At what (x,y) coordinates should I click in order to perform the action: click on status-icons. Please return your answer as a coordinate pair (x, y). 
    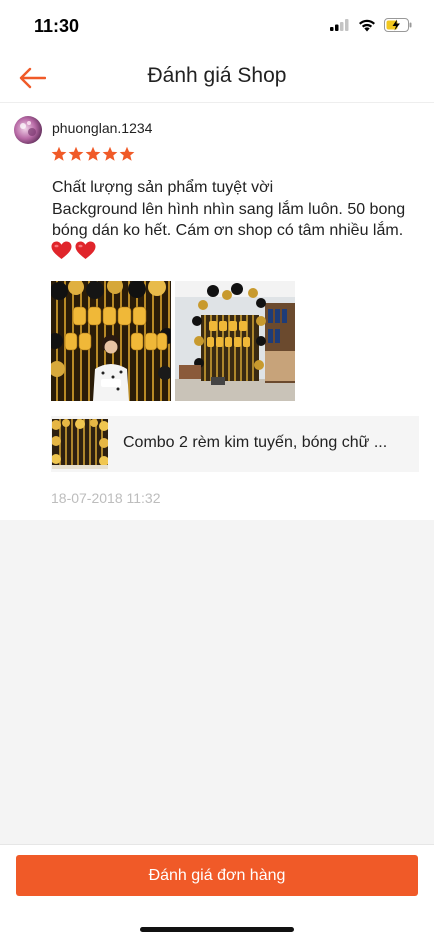
    Looking at the image, I should click on (371, 25).